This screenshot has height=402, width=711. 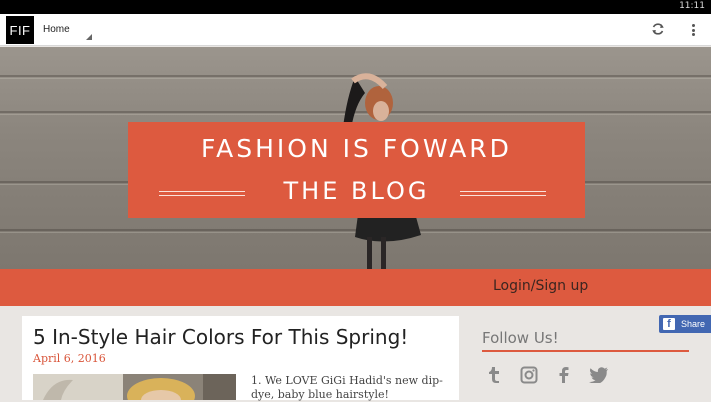 What do you see at coordinates (564, 375) in the screenshot?
I see `facebook-icon` at bounding box center [564, 375].